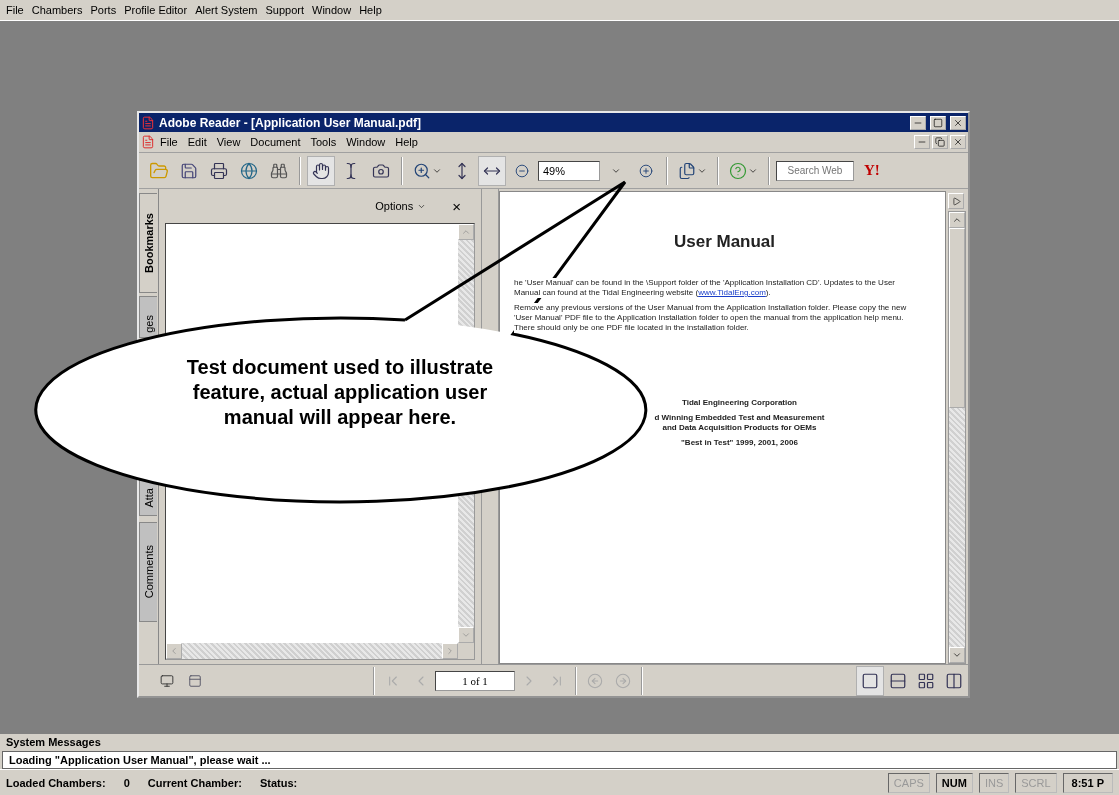 The height and width of the screenshot is (795, 1119). I want to click on camera-icon, so click(381, 170).